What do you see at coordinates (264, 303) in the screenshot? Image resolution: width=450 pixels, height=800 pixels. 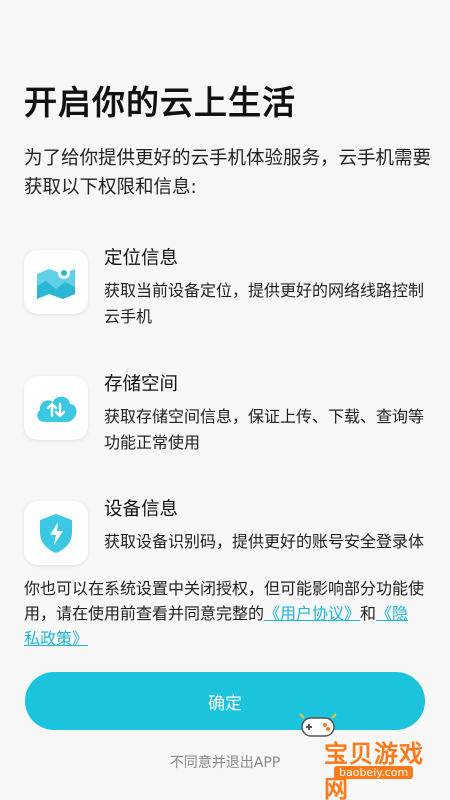 I see `permission-desc: 获取当前设备定位，提供更好的网络线路控制云手机` at bounding box center [264, 303].